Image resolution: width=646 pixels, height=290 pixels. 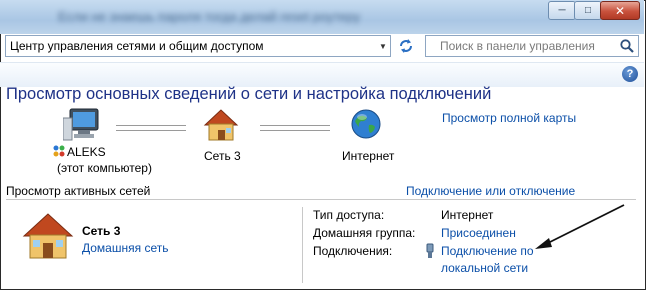 I want to click on annotation-arrow, so click(x=580, y=228).